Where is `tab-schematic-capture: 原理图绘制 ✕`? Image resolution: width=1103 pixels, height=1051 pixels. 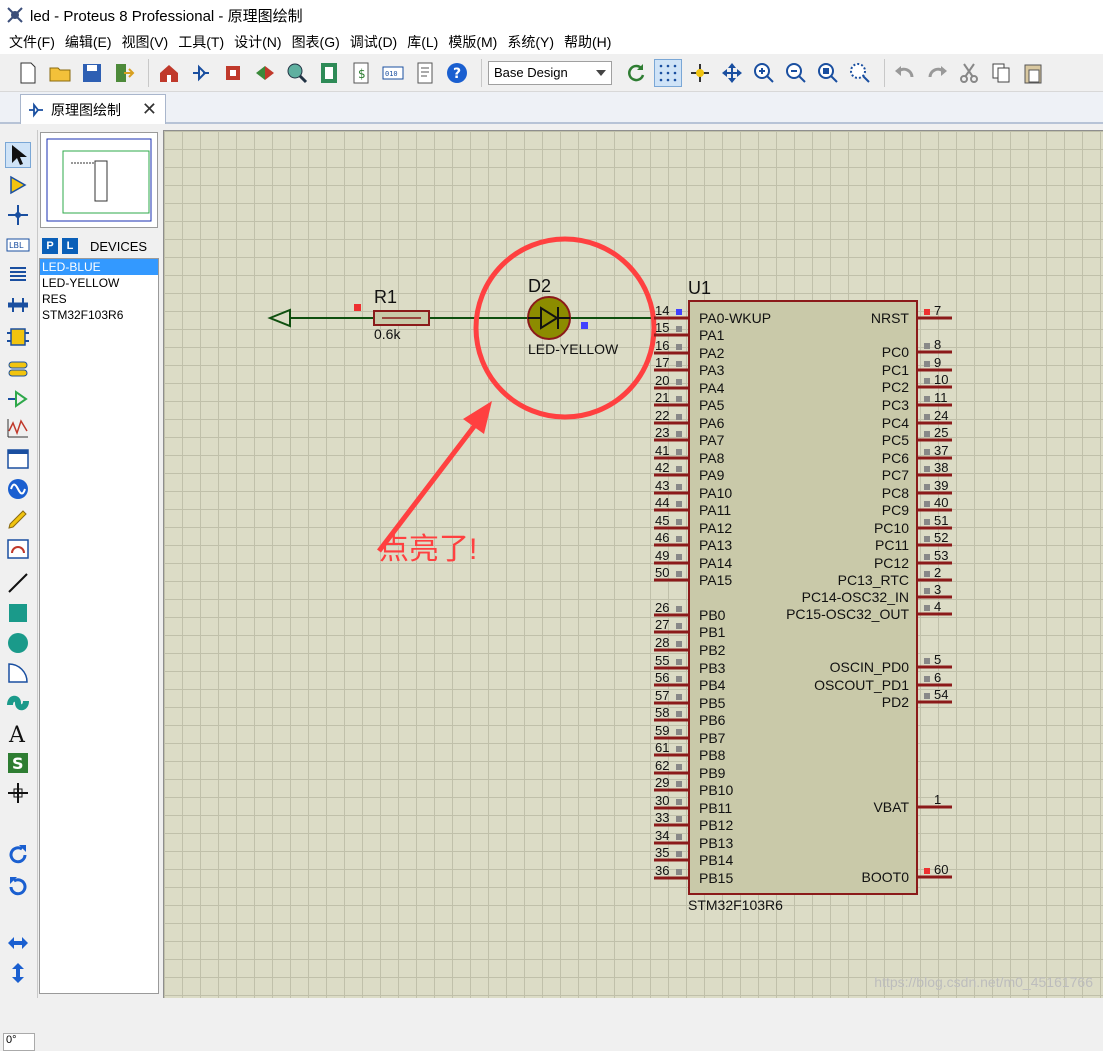
tab-schematic-capture: 原理图绘制 ✕ is located at coordinates (93, 109).